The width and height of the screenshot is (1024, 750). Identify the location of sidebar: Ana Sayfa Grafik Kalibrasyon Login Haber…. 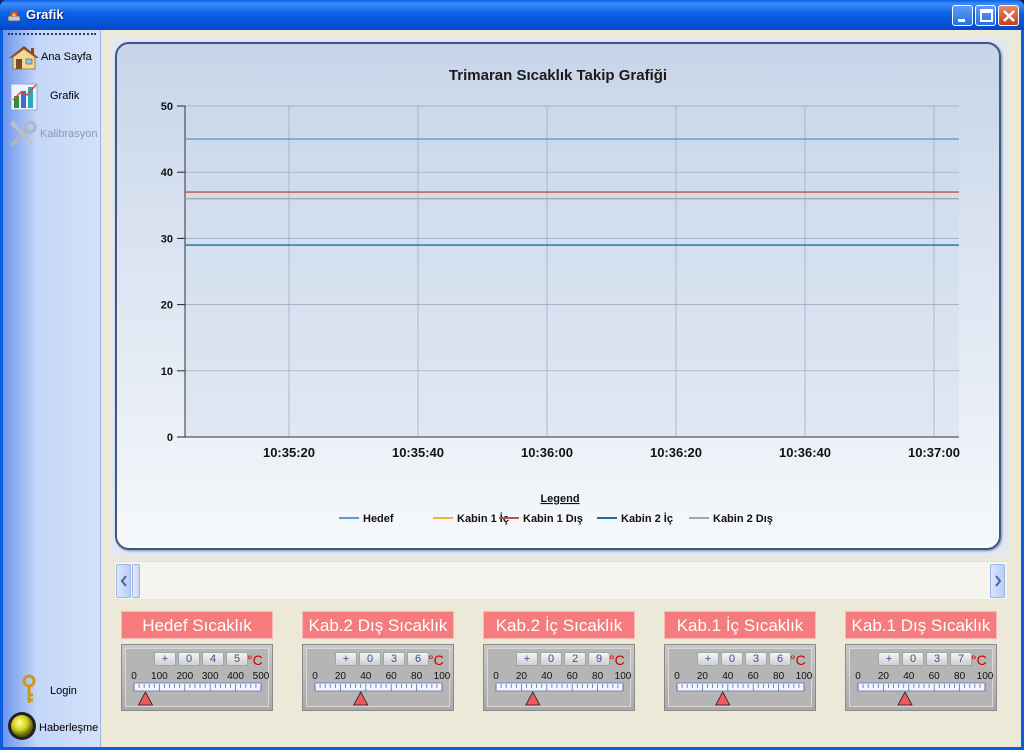
(52, 388).